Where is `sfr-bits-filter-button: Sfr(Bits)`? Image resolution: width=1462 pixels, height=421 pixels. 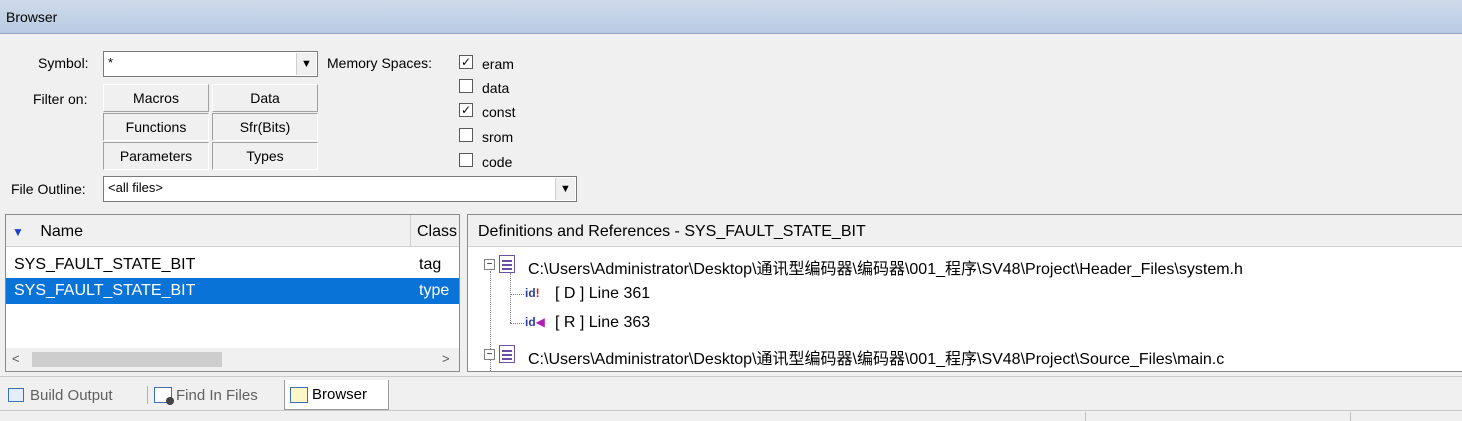
sfr-bits-filter-button: Sfr(Bits) is located at coordinates (265, 127).